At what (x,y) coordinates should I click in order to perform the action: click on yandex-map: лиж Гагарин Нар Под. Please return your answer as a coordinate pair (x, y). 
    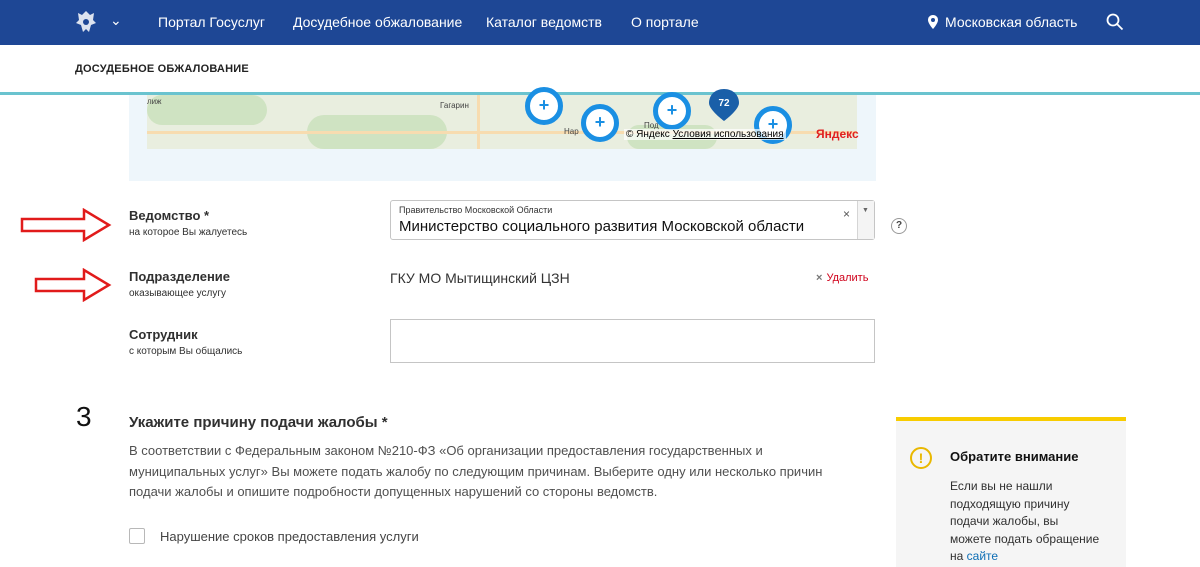
    Looking at the image, I should click on (502, 122).